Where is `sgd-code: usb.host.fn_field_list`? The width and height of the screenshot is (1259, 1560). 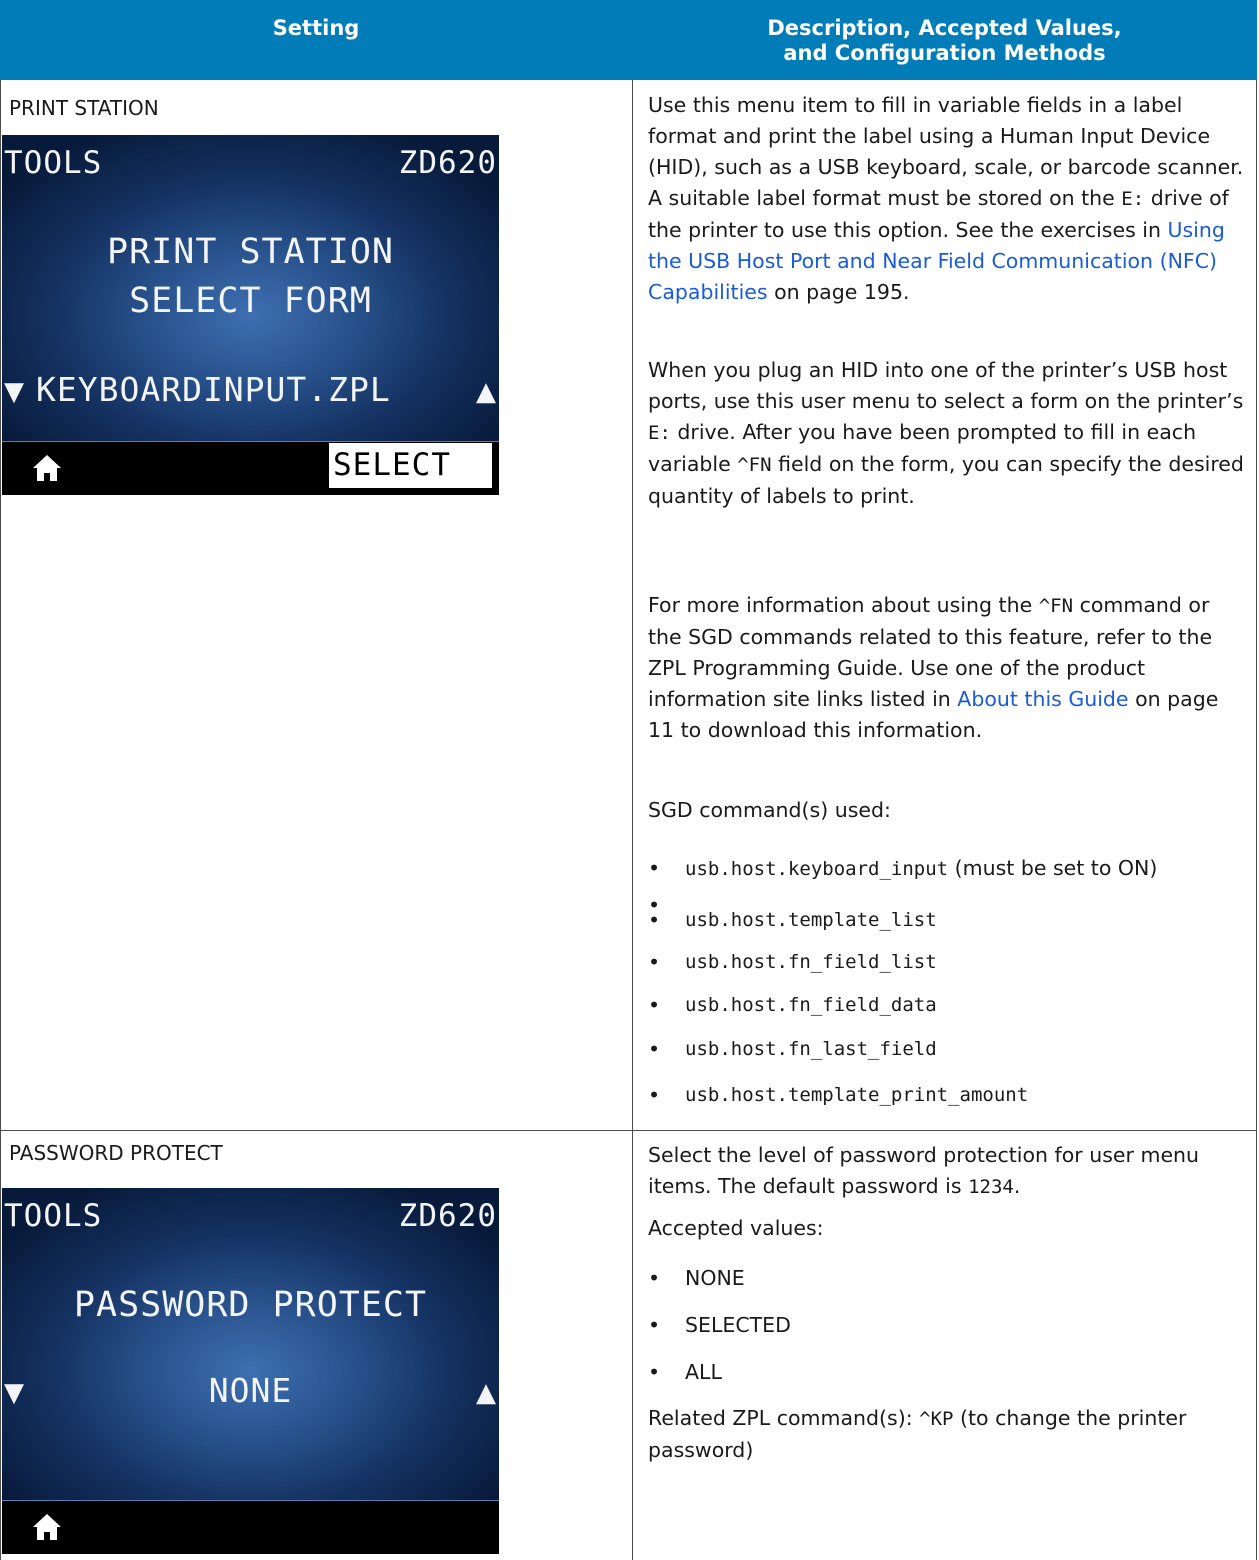
sgd-code: usb.host.fn_field_list is located at coordinates (811, 962).